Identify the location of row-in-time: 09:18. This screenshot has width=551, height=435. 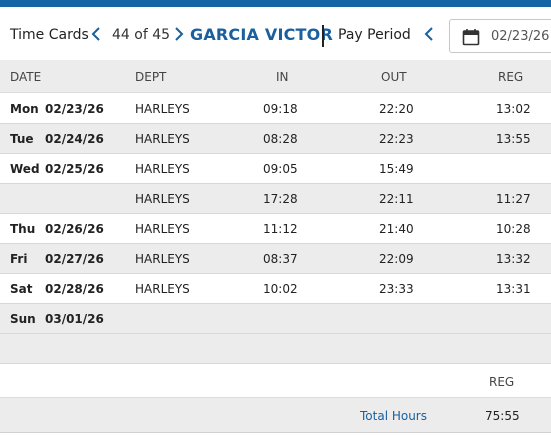
(280, 109).